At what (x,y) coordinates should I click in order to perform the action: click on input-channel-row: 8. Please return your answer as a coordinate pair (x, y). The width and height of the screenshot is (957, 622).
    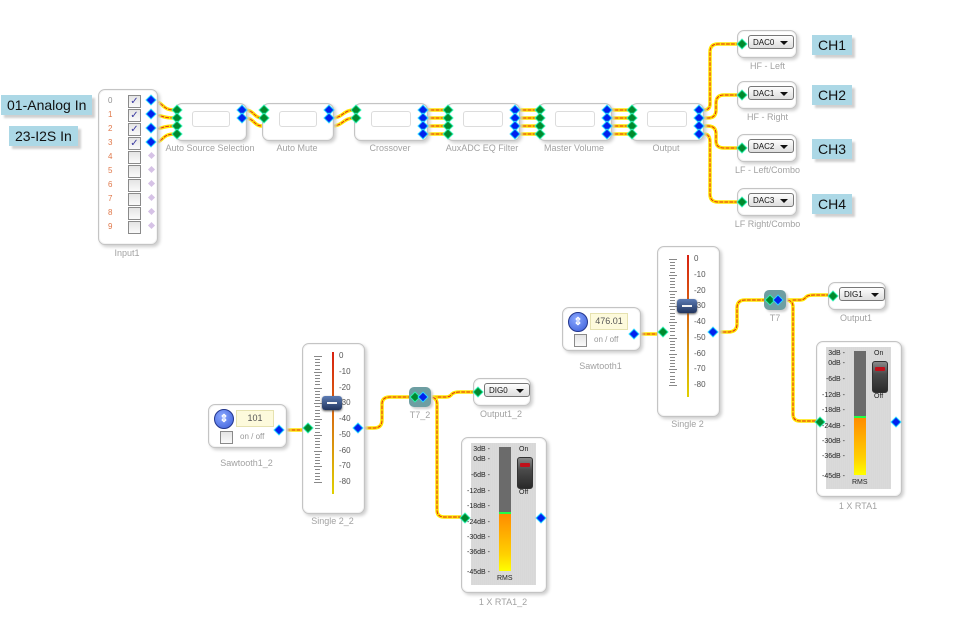
    Looking at the image, I should click on (127, 214).